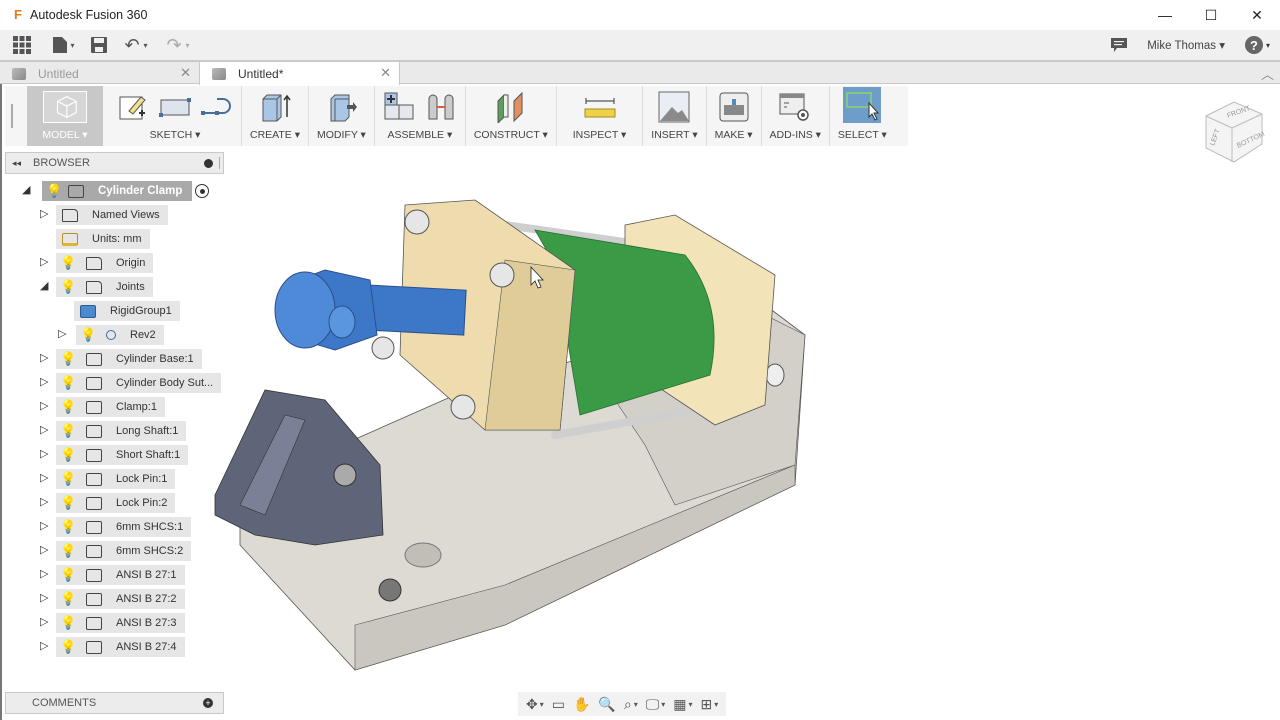 This screenshot has height=720, width=1280. I want to click on tab-untitled: Untitled ✕, so click(100, 73).